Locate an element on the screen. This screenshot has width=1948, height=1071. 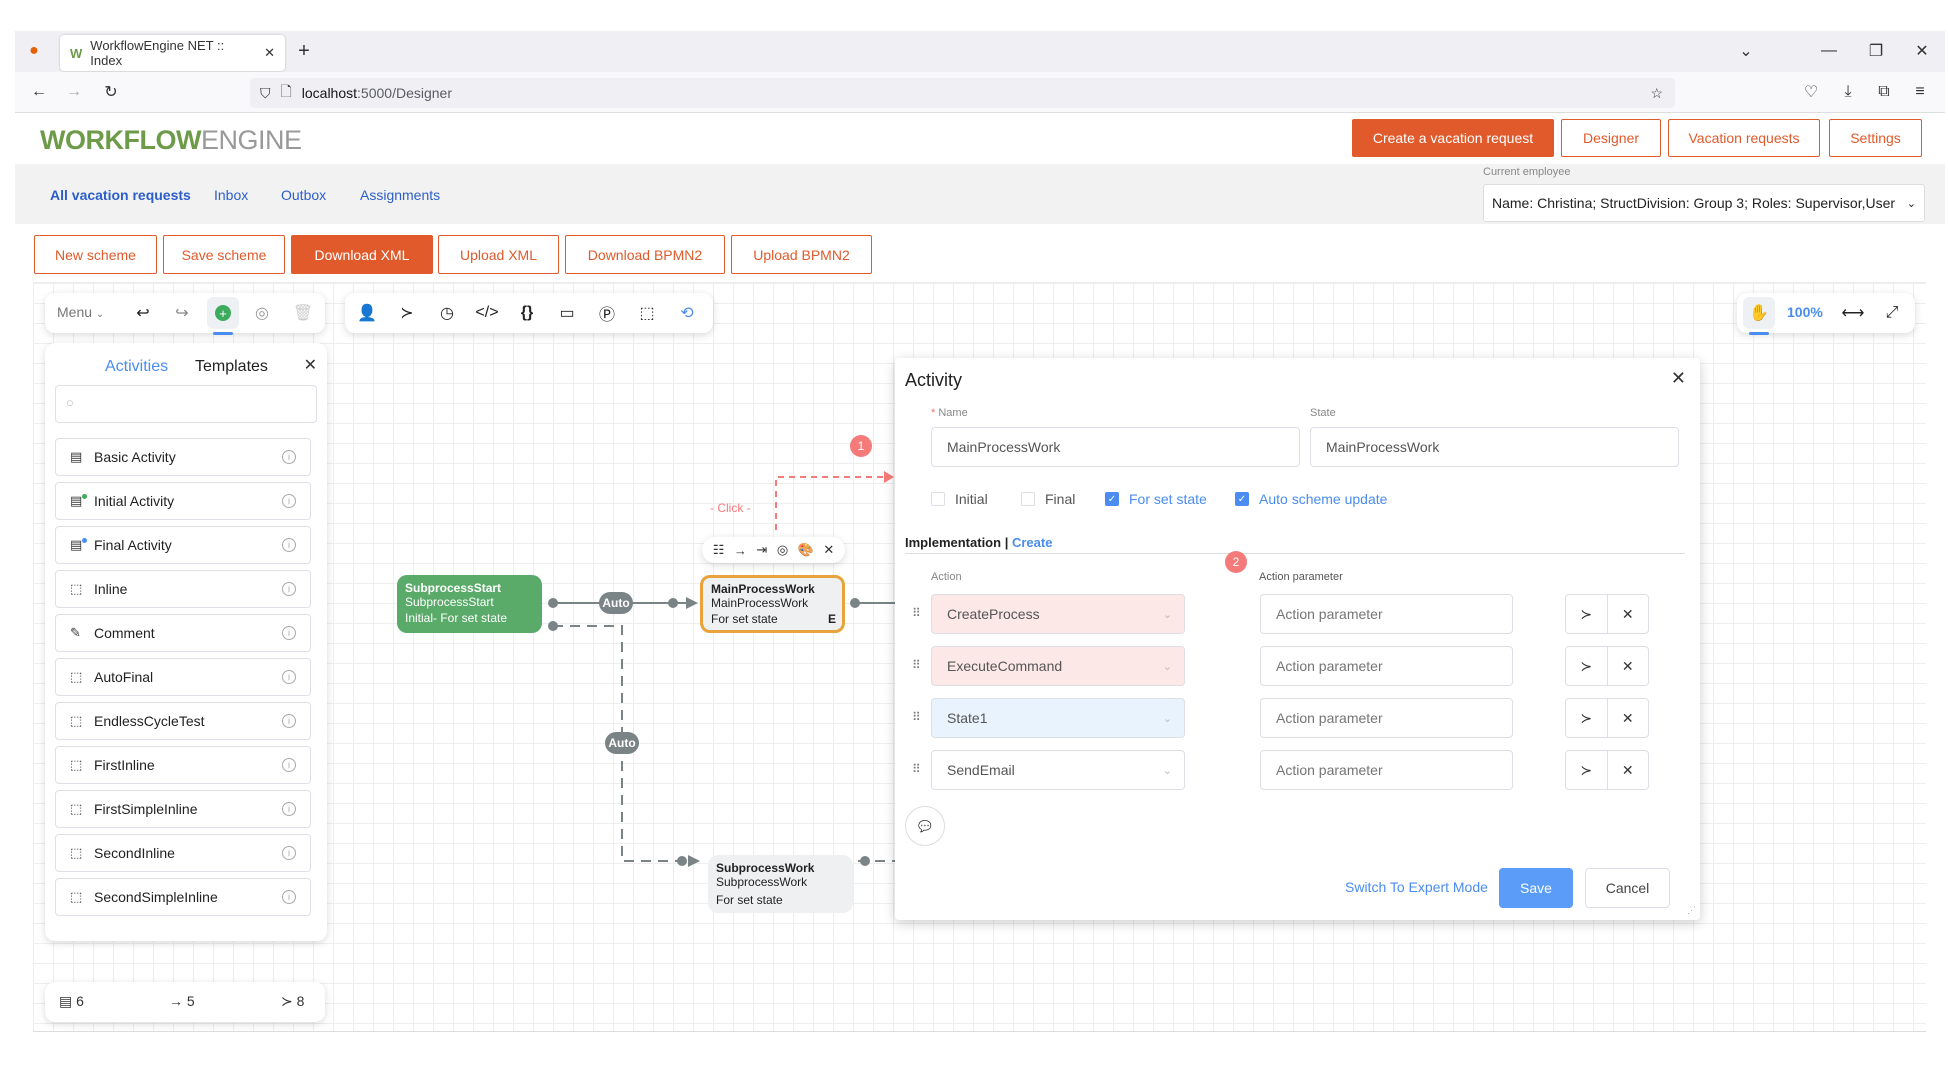
activity-item: ⬚ SecondSimpleInline i is located at coordinates (183, 897).